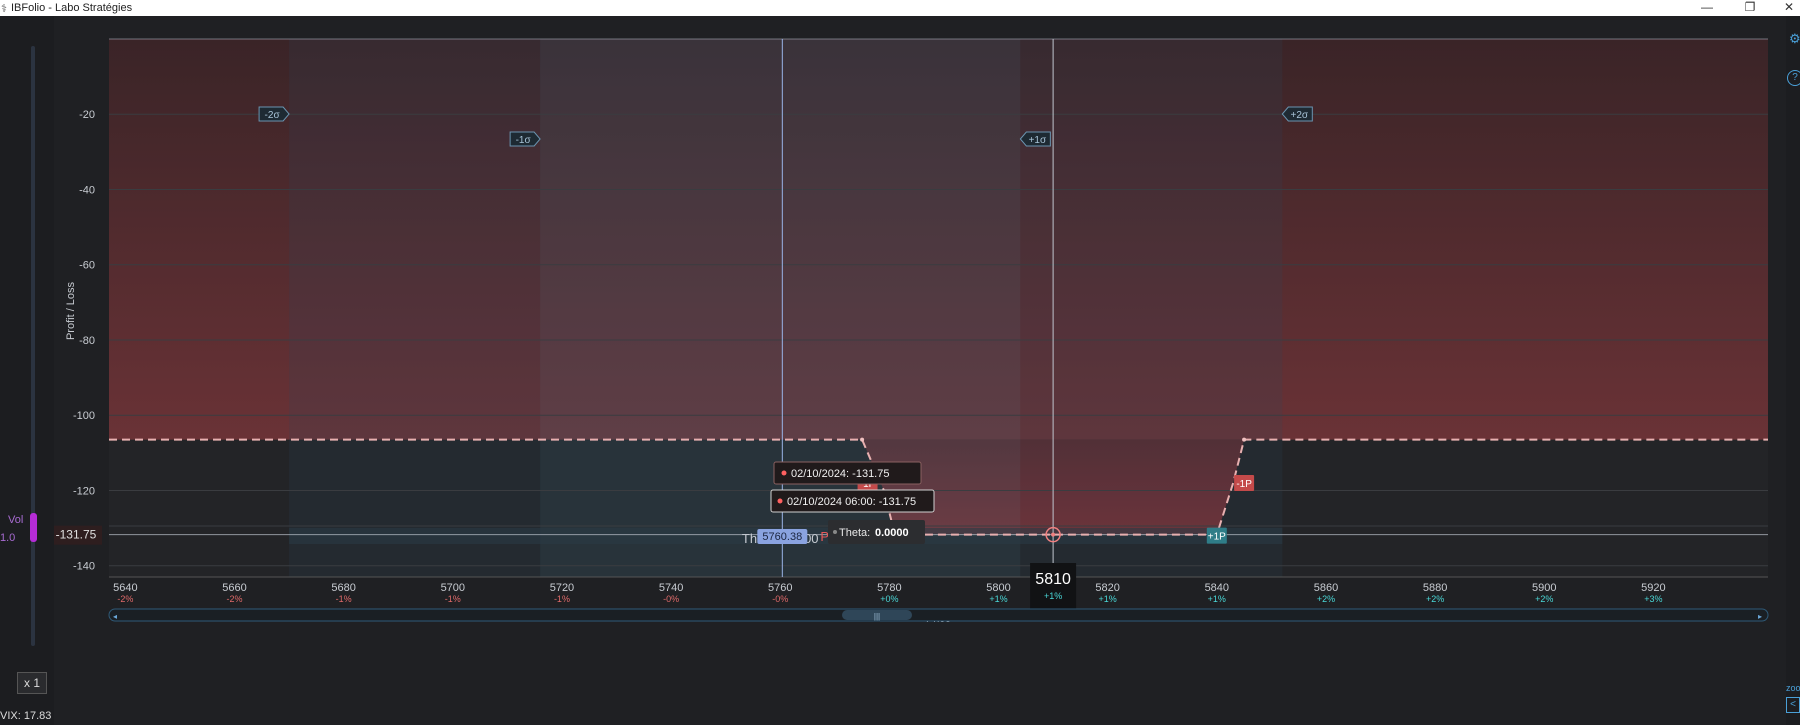 This screenshot has width=1800, height=725. What do you see at coordinates (33, 527) in the screenshot?
I see `vol-slider-thumb` at bounding box center [33, 527].